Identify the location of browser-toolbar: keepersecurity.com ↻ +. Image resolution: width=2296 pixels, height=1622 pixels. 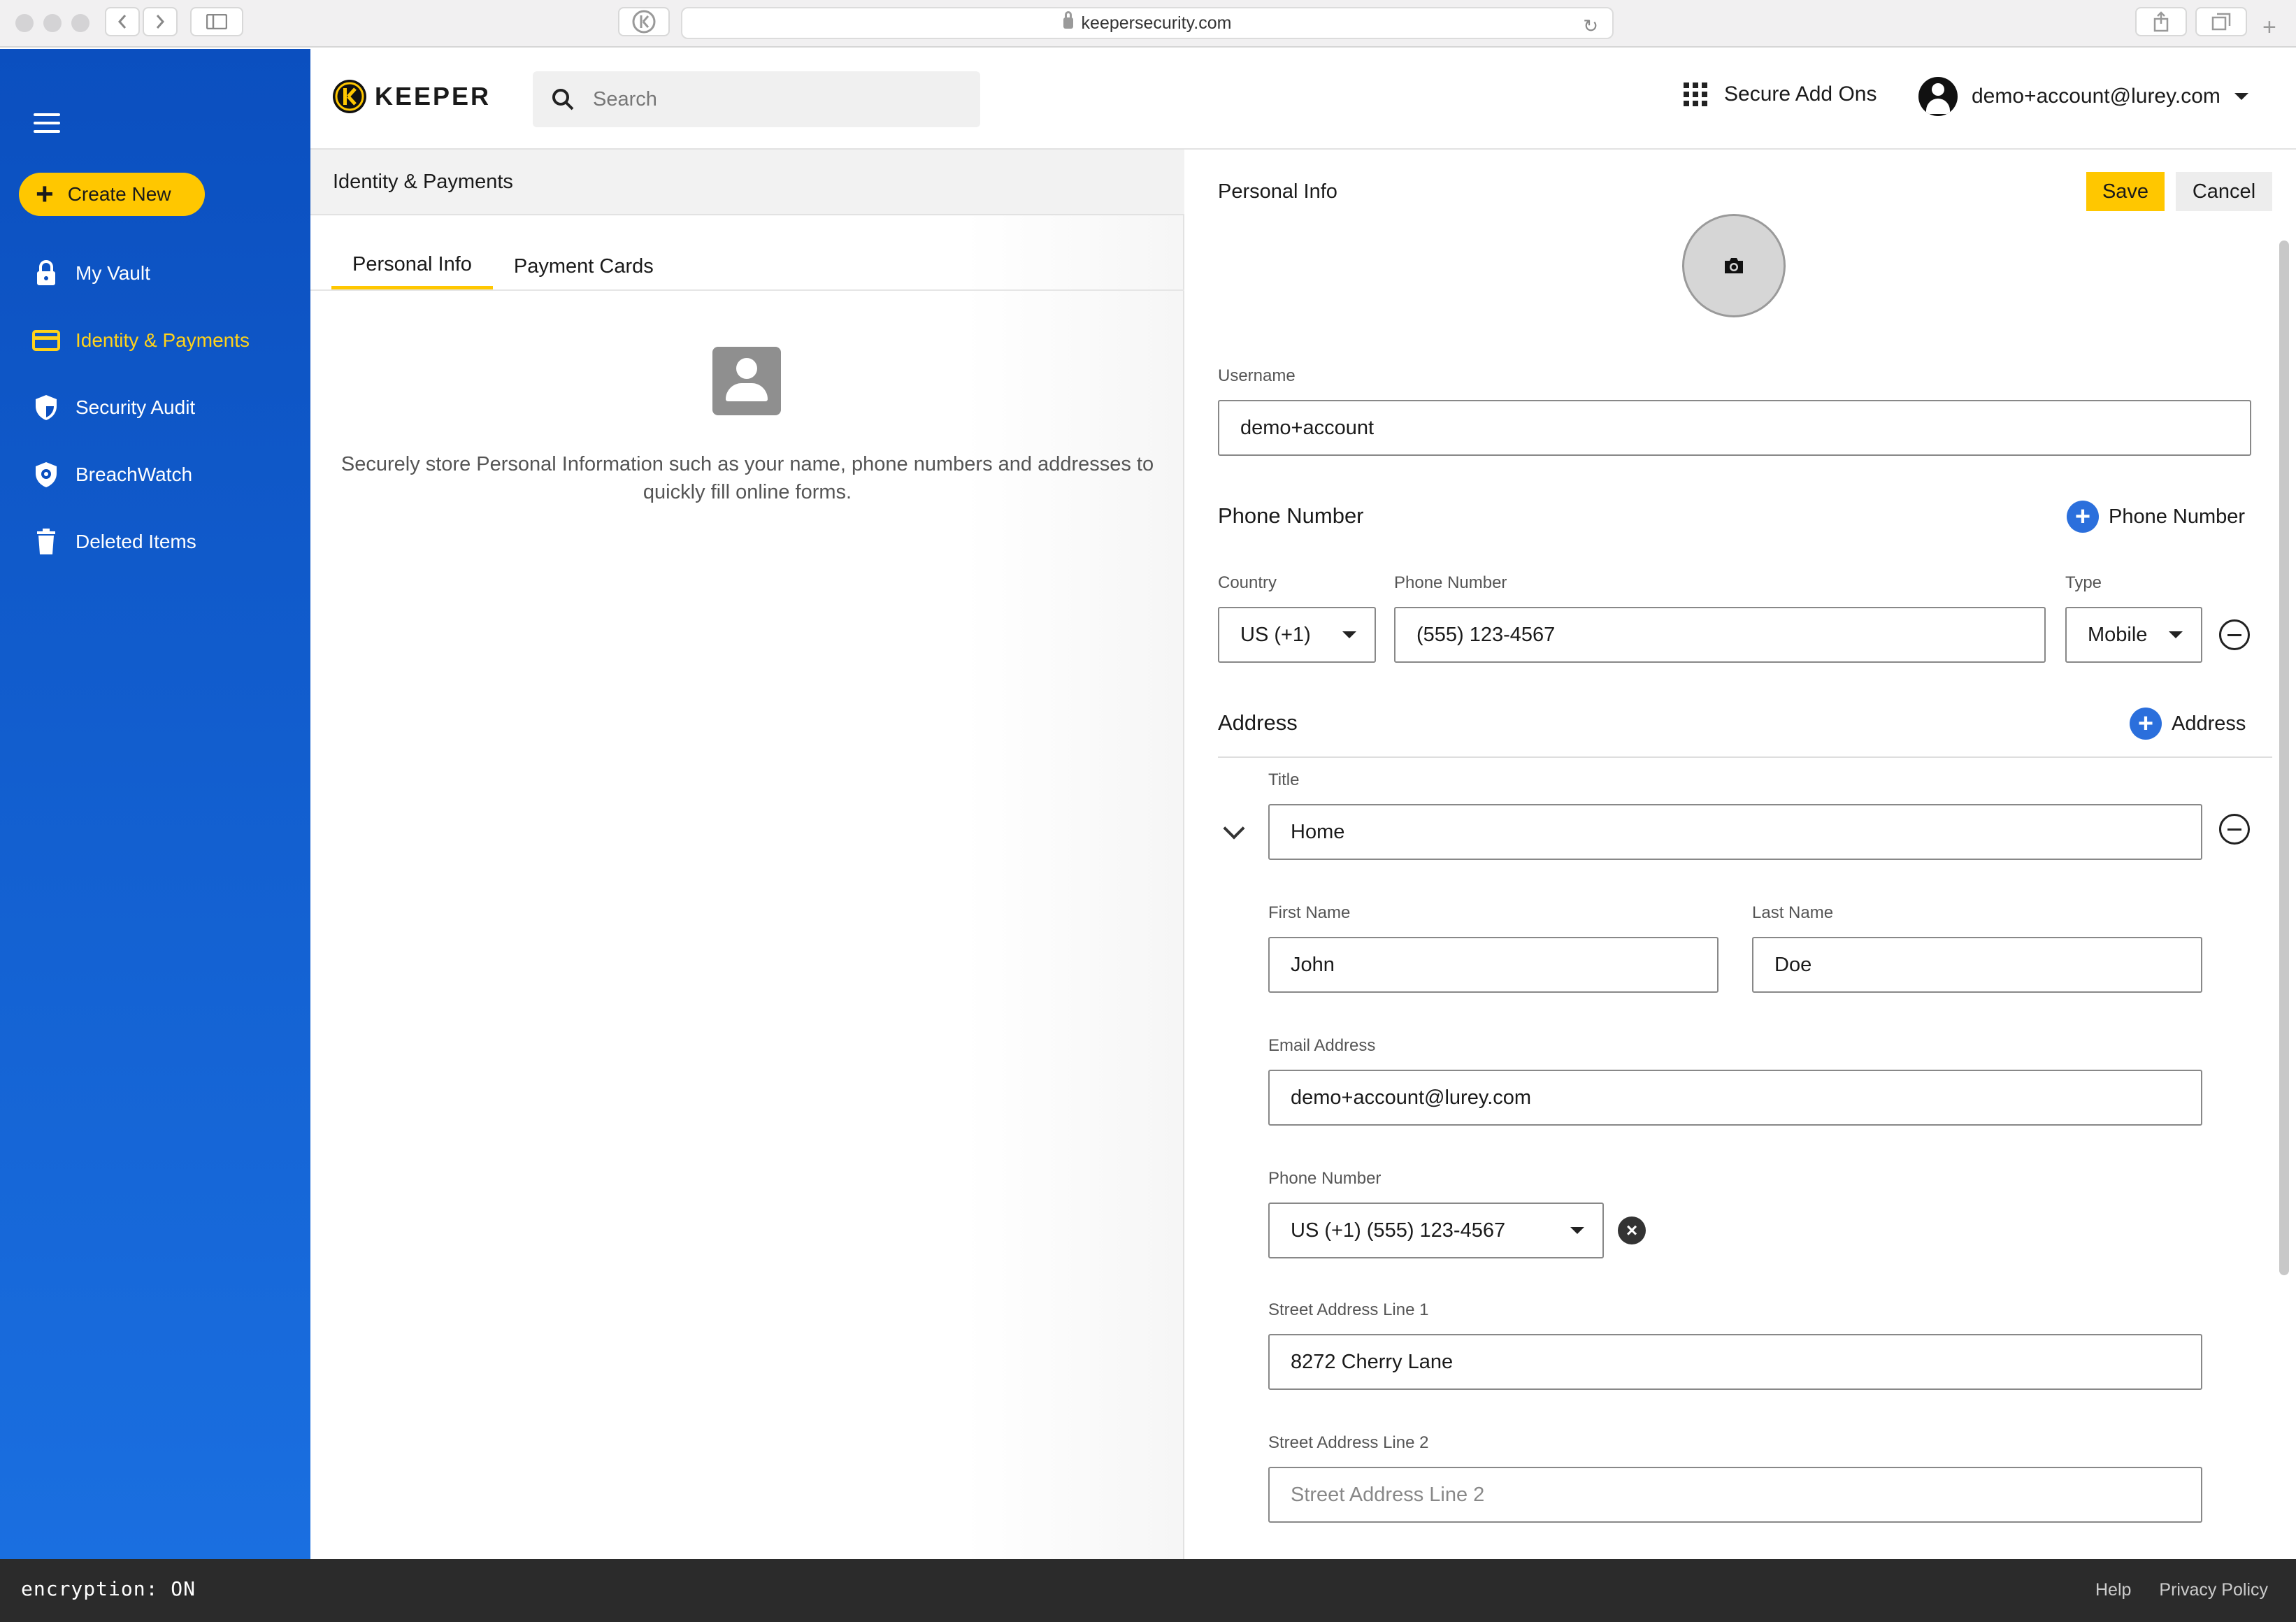
(1148, 24).